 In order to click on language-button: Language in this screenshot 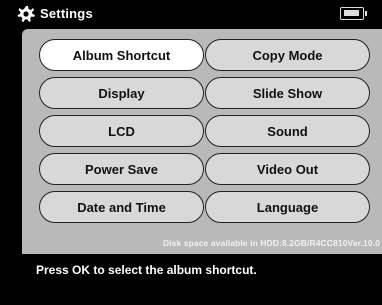, I will do `click(287, 207)`.